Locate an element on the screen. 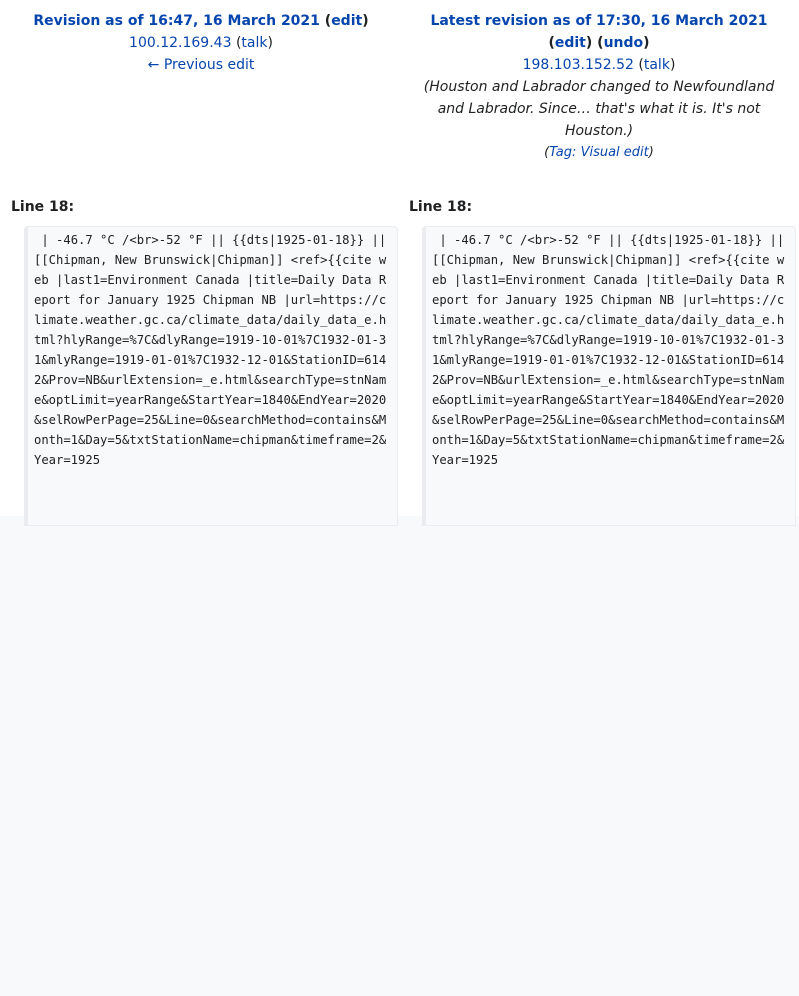 The width and height of the screenshot is (799, 996). old-line-number: Line 18: is located at coordinates (43, 207).